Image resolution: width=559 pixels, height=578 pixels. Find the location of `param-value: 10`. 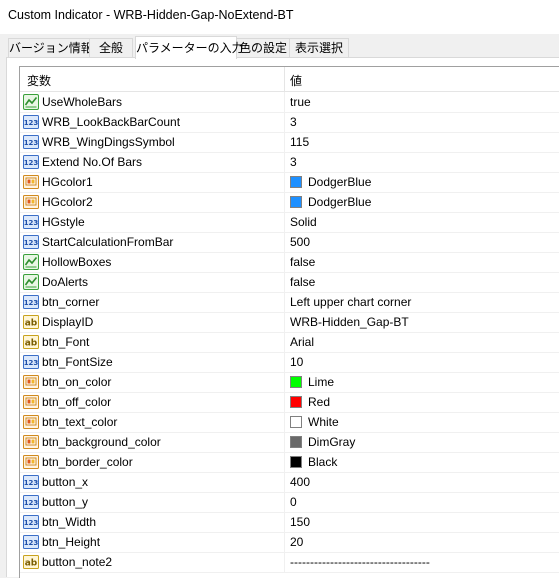

param-value: 10 is located at coordinates (296, 362).